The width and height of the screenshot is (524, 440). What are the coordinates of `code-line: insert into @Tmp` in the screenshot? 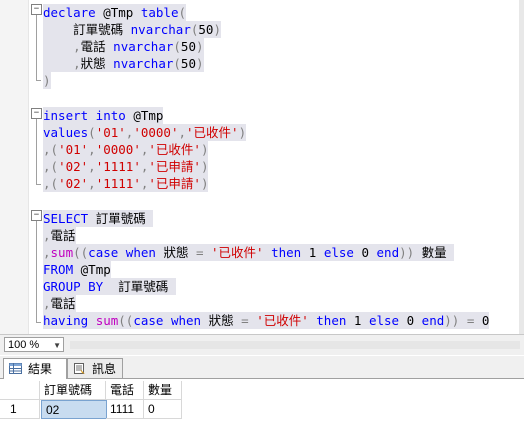 It's located at (103, 115).